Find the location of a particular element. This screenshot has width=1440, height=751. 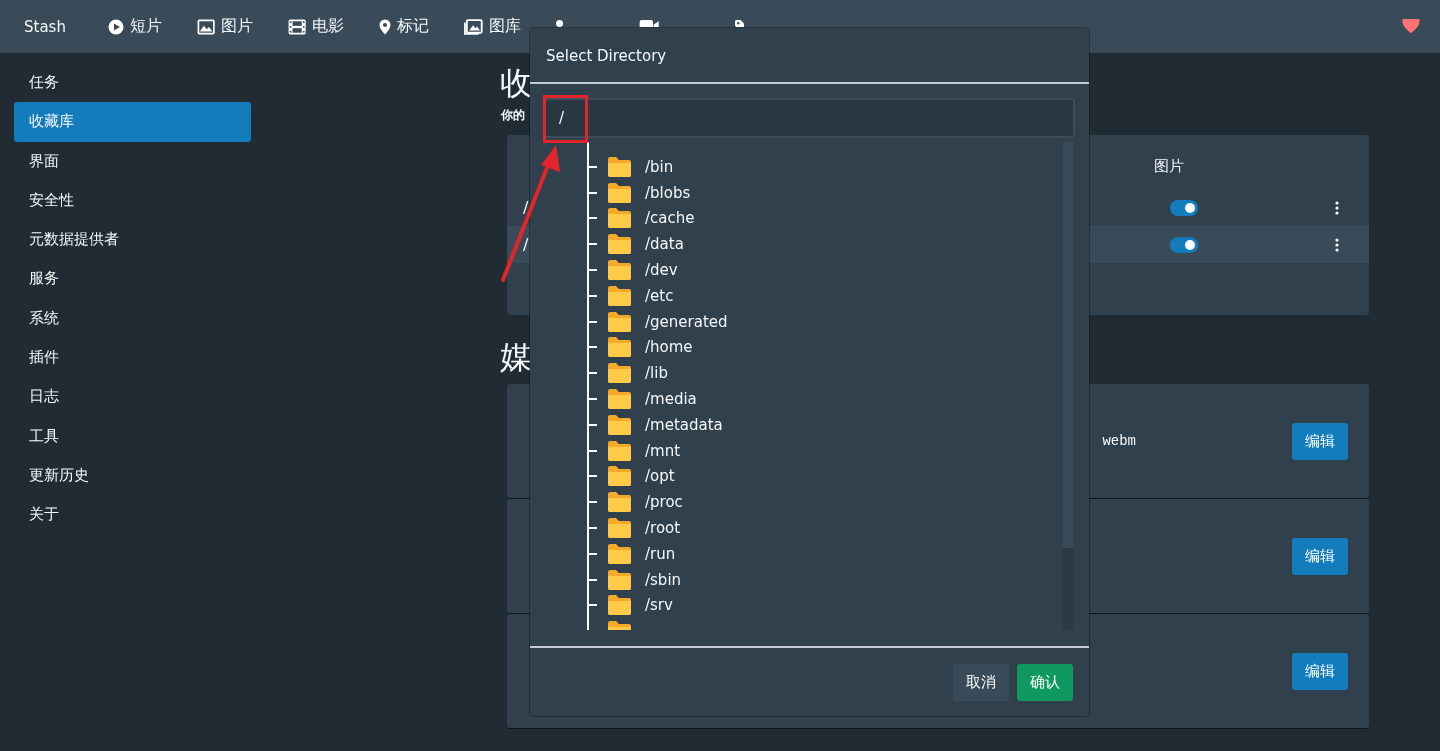

directory-item: /proc is located at coordinates (658, 502).